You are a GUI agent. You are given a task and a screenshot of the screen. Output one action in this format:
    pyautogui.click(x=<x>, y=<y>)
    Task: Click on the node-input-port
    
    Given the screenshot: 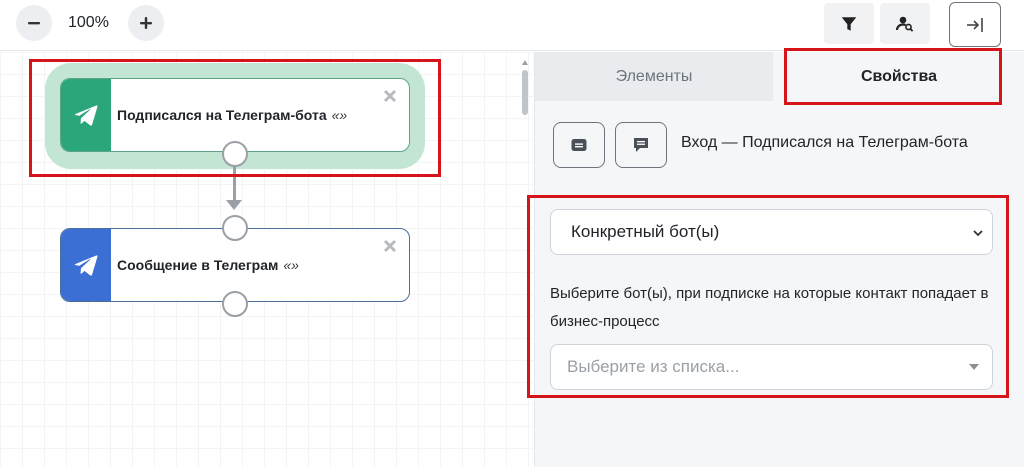 What is the action you would take?
    pyautogui.click(x=235, y=228)
    